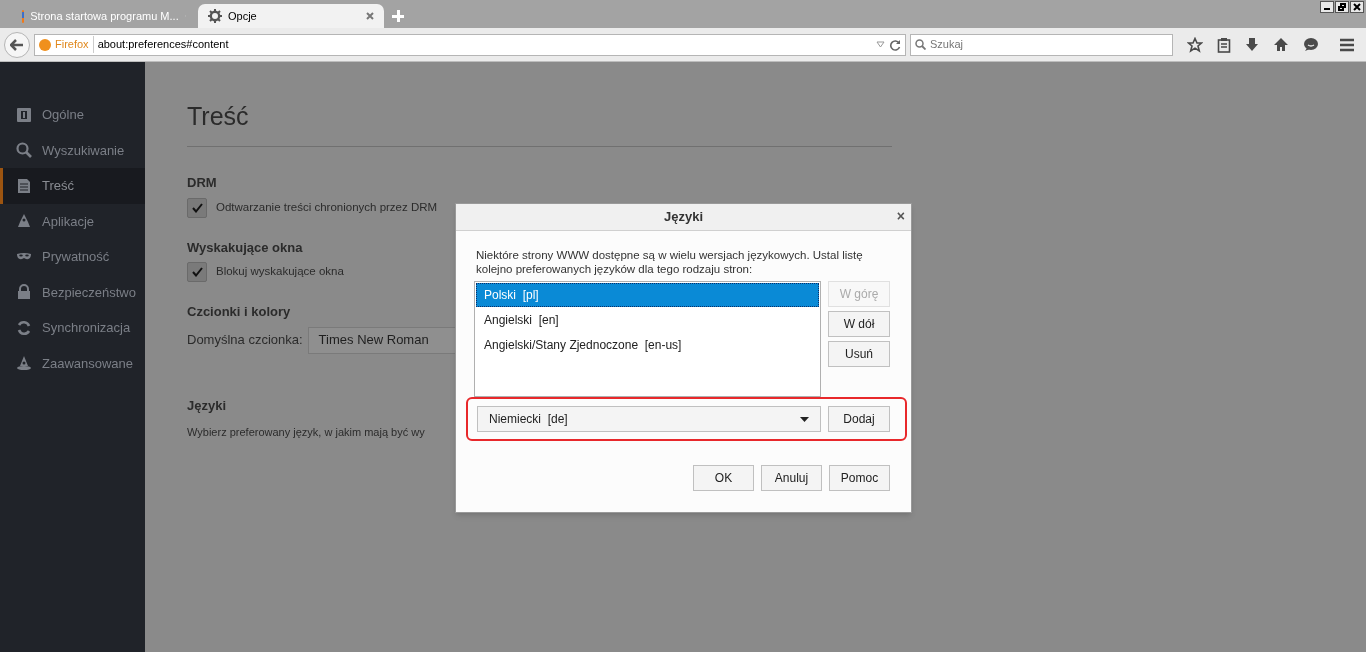  Describe the element at coordinates (72, 257) in the screenshot. I see `sidebar-item: Prywatność` at that location.